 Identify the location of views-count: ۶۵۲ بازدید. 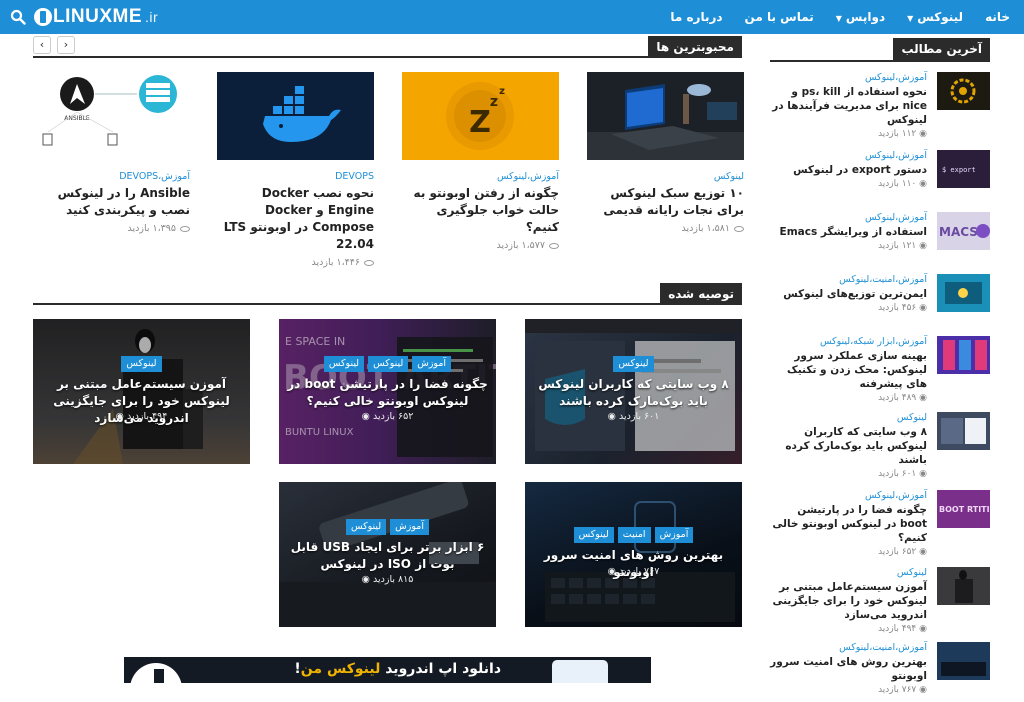
(897, 552).